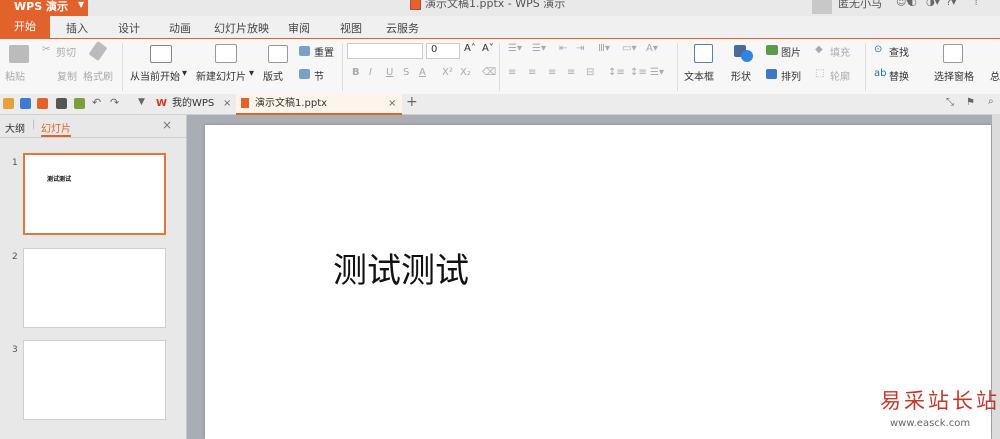 This screenshot has height=439, width=1000. What do you see at coordinates (385, 51) in the screenshot?
I see `font-name-dropdown` at bounding box center [385, 51].